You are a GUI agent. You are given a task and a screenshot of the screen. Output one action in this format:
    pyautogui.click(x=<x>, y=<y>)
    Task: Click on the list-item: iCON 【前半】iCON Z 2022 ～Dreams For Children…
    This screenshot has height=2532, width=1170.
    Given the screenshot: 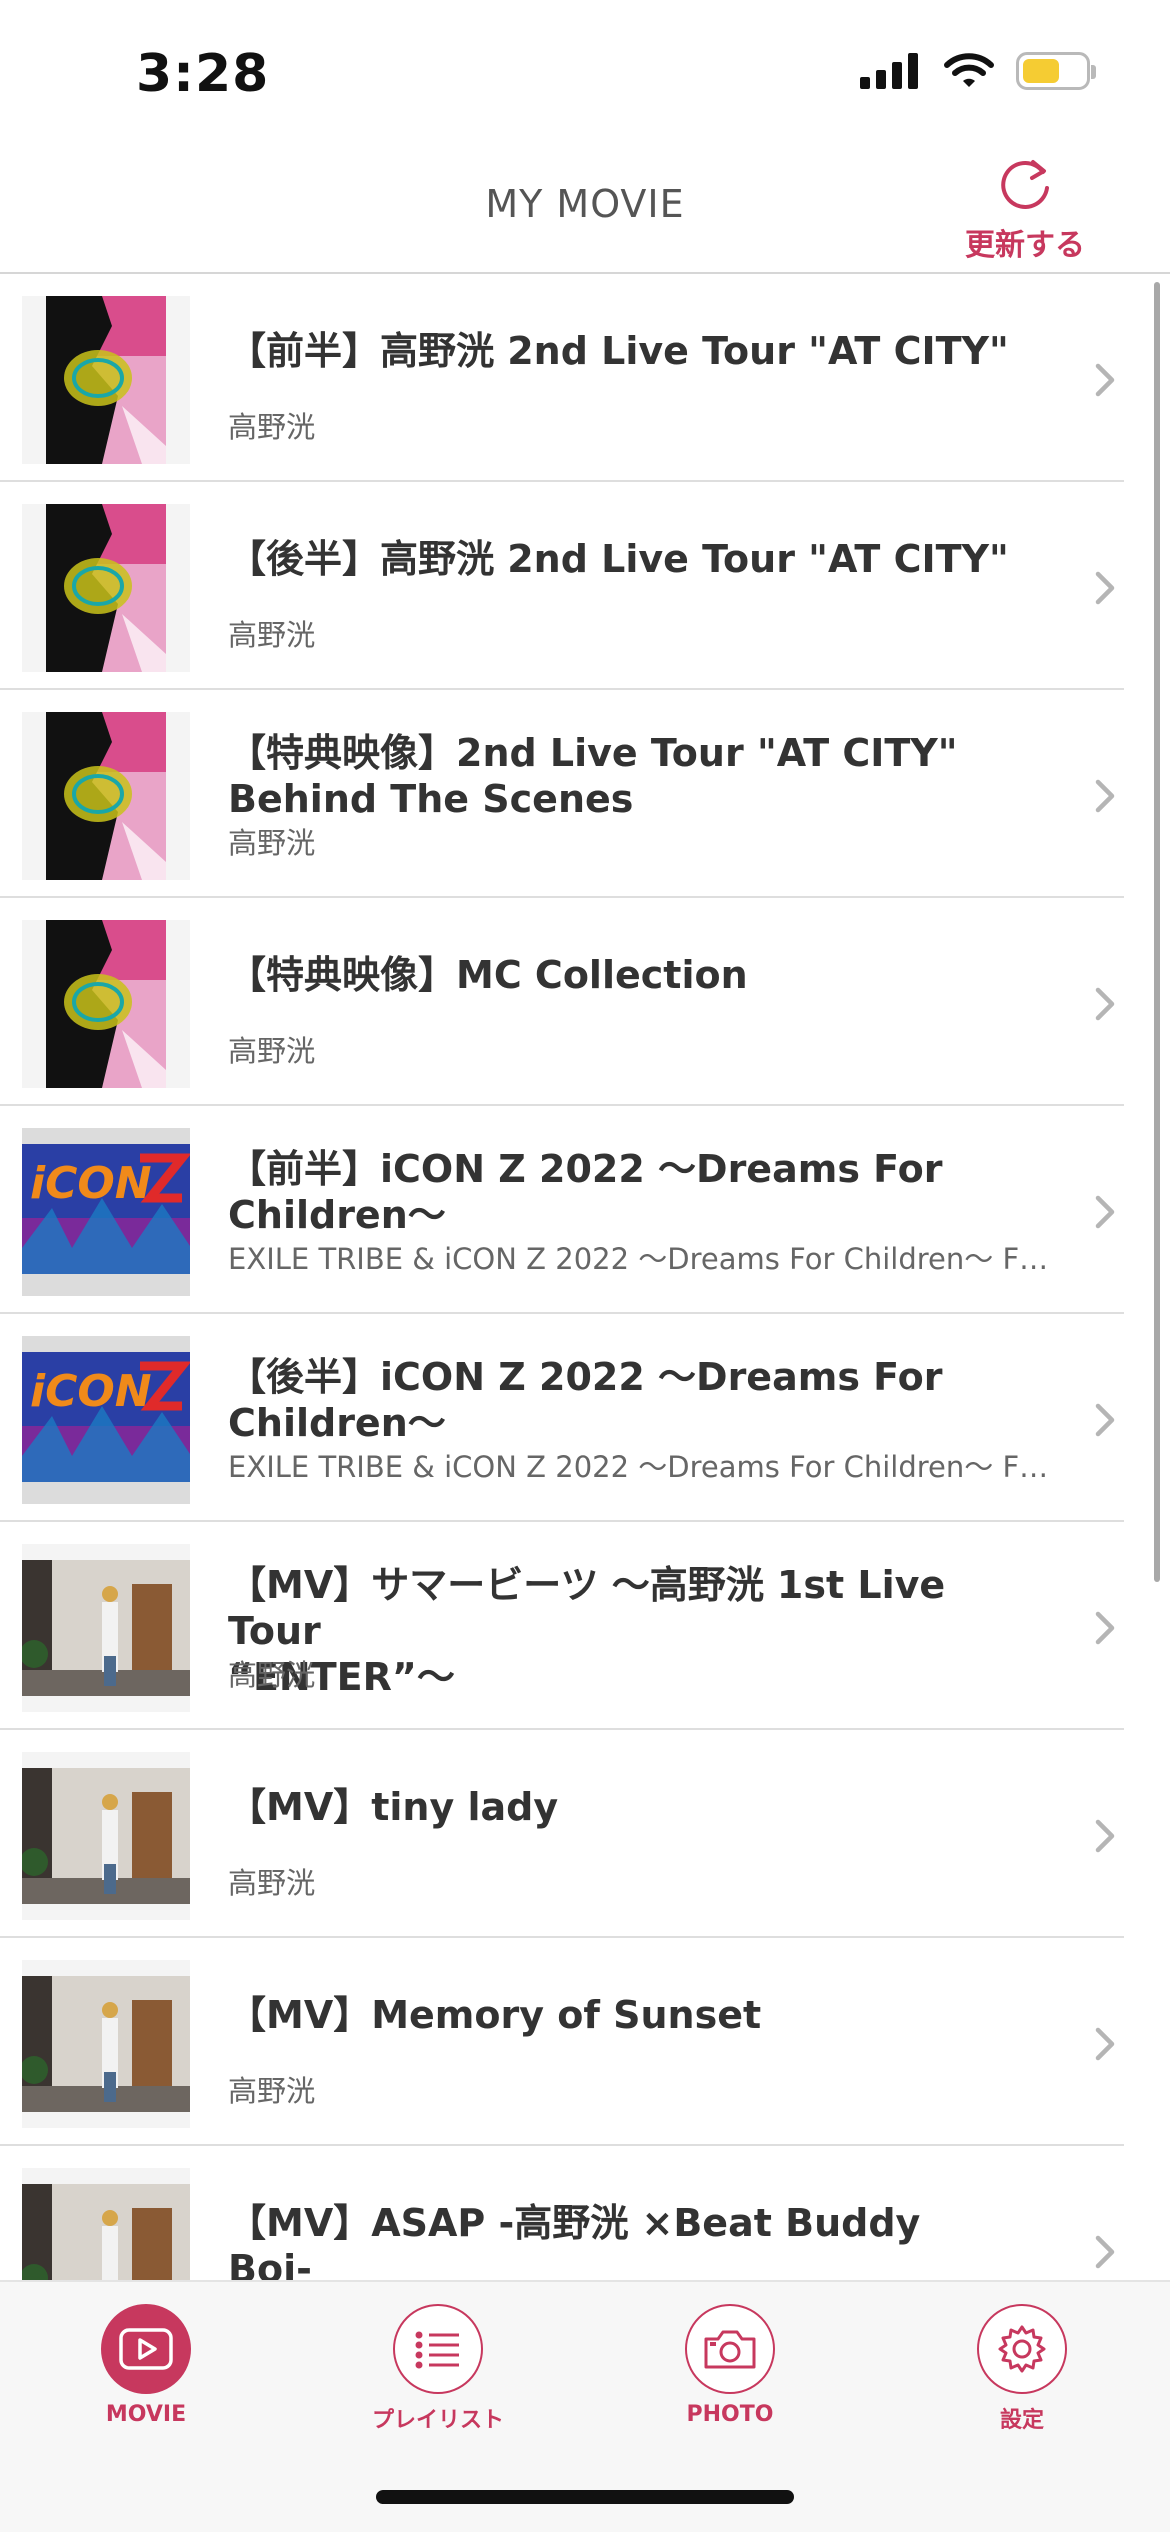 What is the action you would take?
    pyautogui.click(x=562, y=1210)
    